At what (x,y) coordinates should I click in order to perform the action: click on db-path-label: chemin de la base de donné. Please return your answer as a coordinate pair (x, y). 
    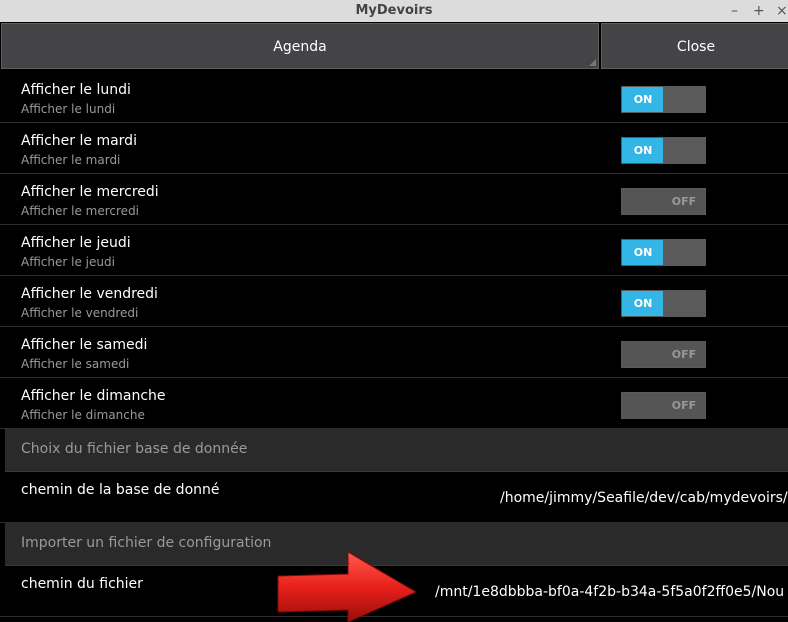
    Looking at the image, I should click on (120, 490).